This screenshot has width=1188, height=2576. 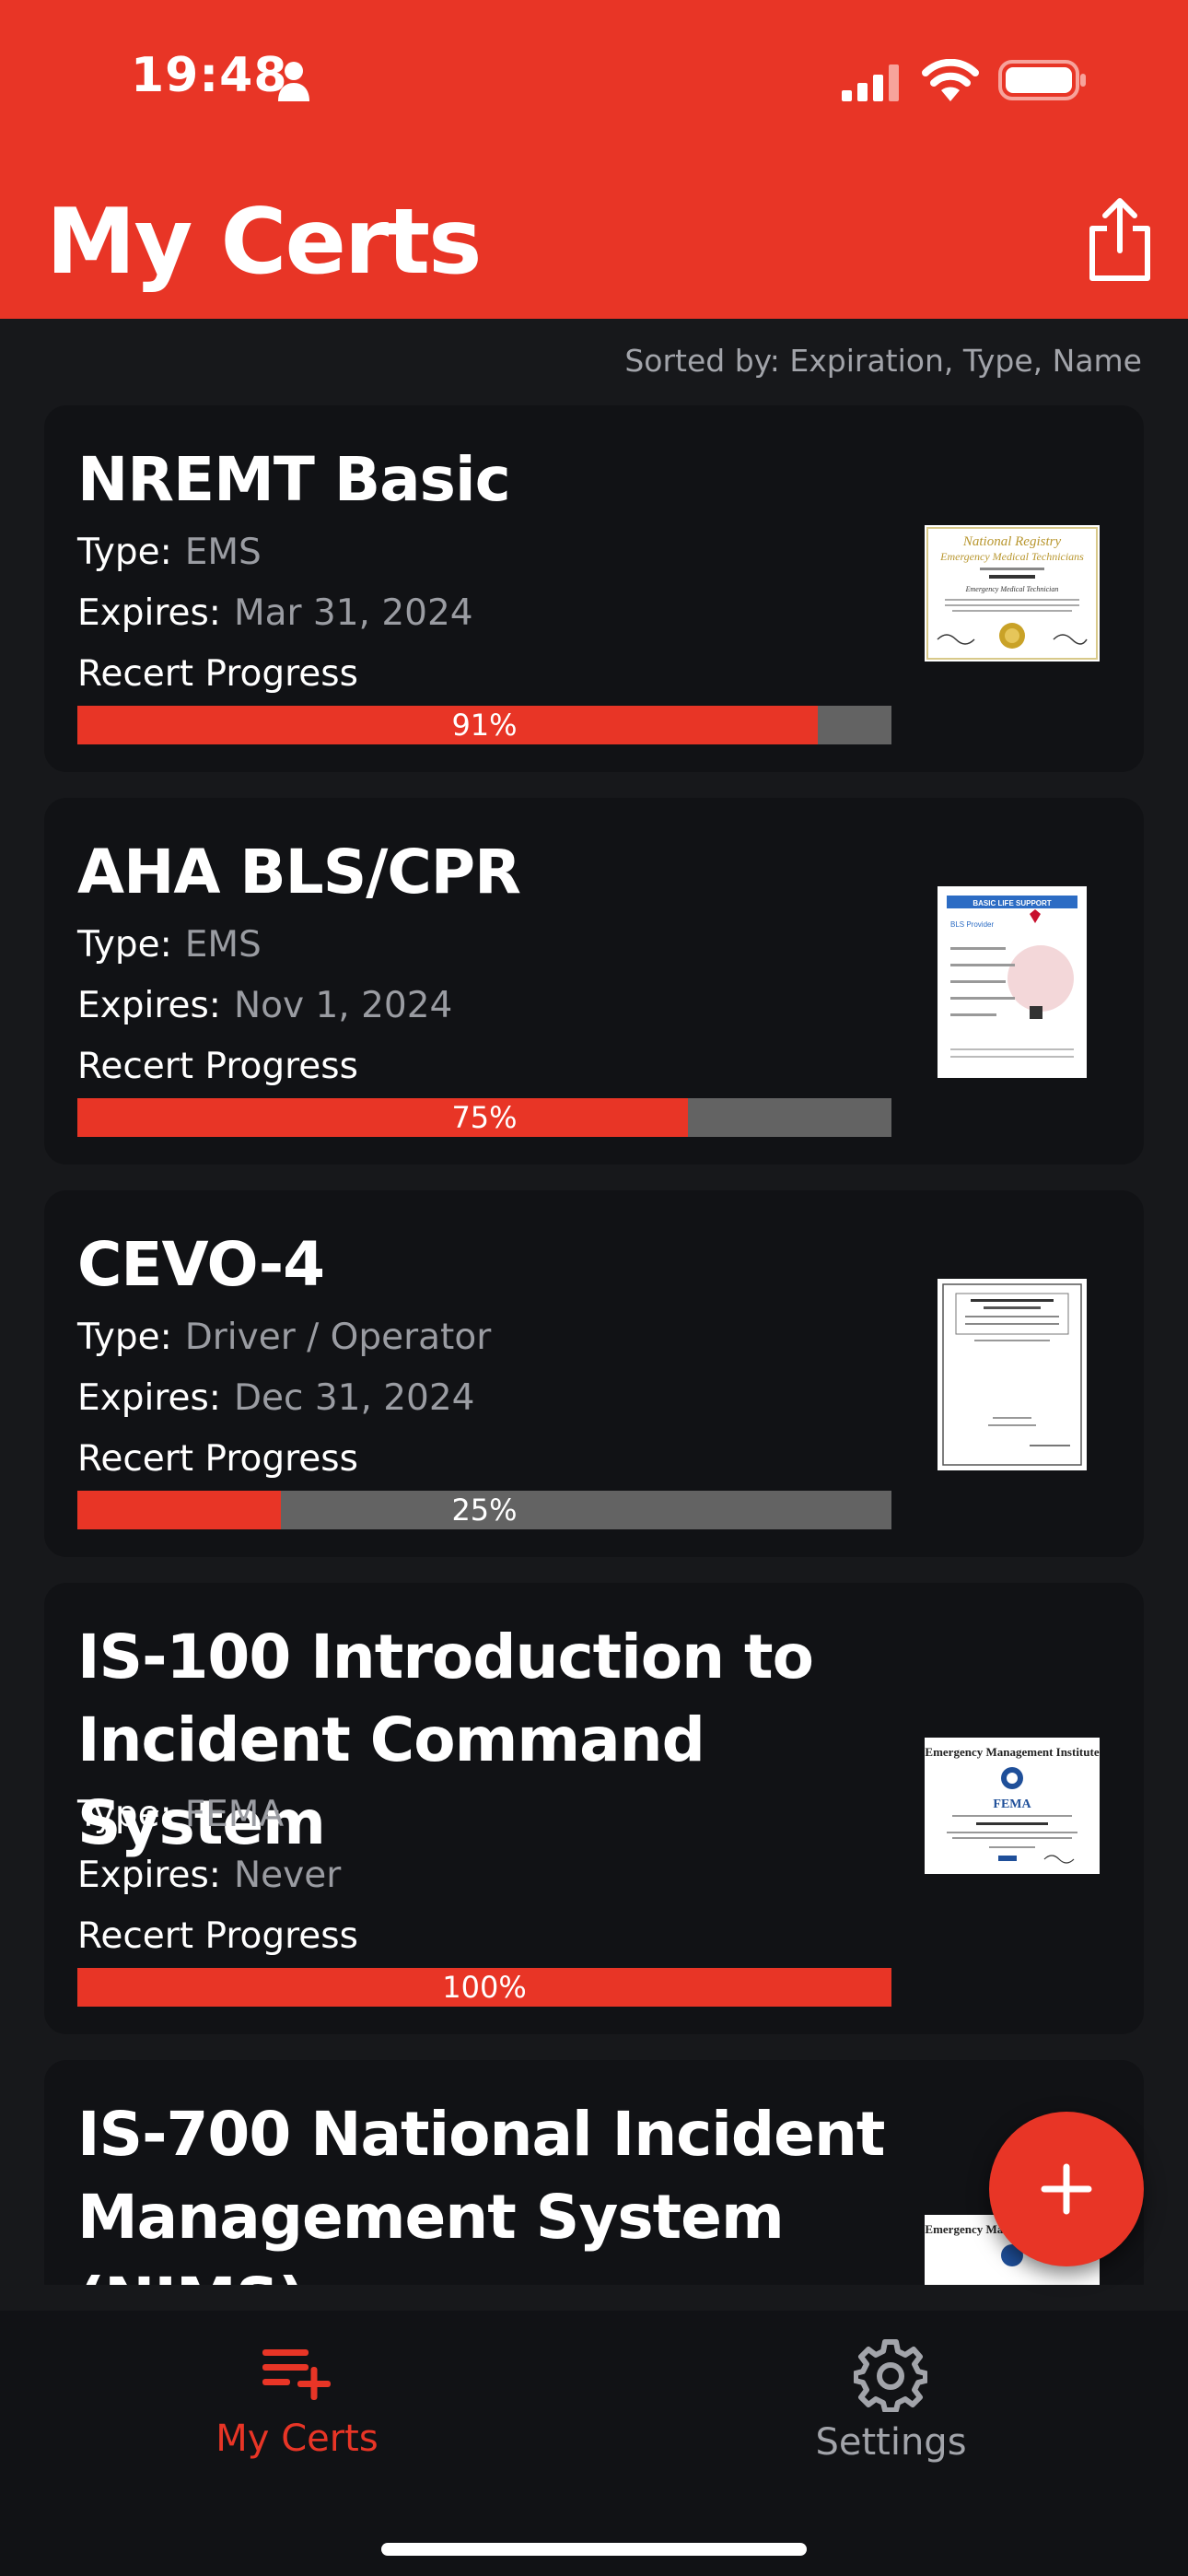 I want to click on page-title: My Certs, so click(x=264, y=243).